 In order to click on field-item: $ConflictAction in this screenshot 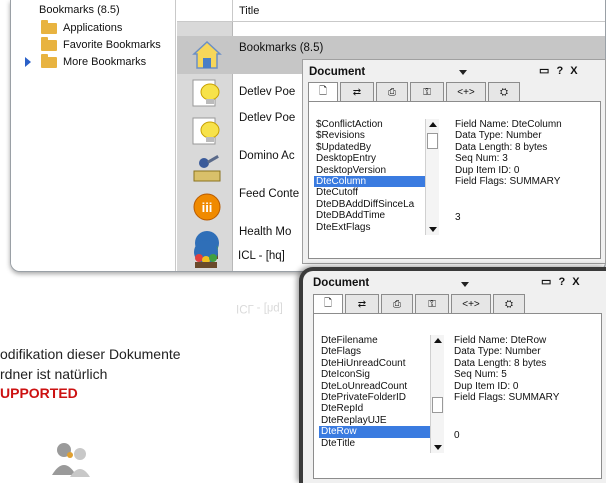, I will do `click(376, 124)`.